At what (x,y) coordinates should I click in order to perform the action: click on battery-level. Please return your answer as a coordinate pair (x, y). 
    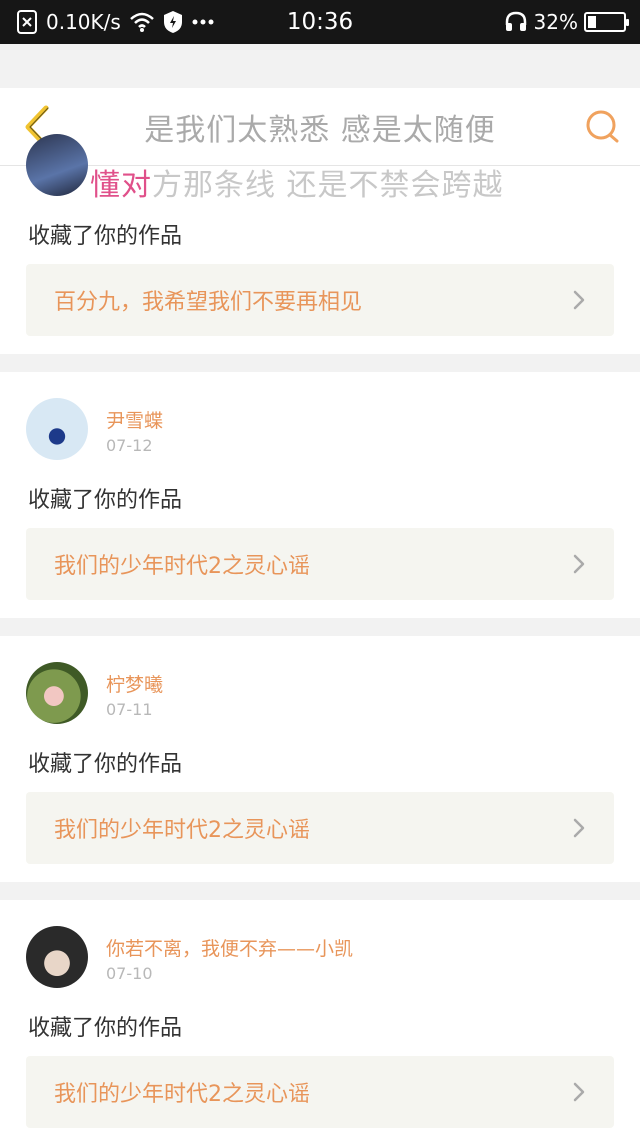
    Looking at the image, I should click on (592, 22).